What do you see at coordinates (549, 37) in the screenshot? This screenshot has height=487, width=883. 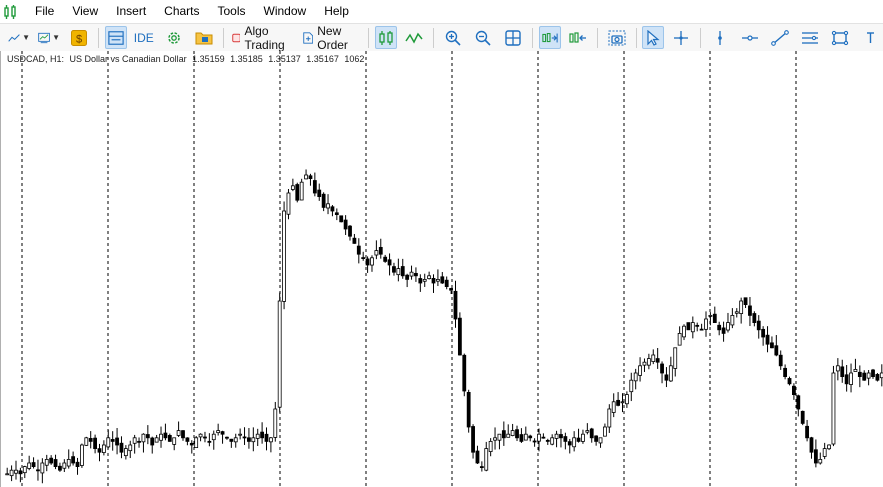 I see `auto-scroll-button` at bounding box center [549, 37].